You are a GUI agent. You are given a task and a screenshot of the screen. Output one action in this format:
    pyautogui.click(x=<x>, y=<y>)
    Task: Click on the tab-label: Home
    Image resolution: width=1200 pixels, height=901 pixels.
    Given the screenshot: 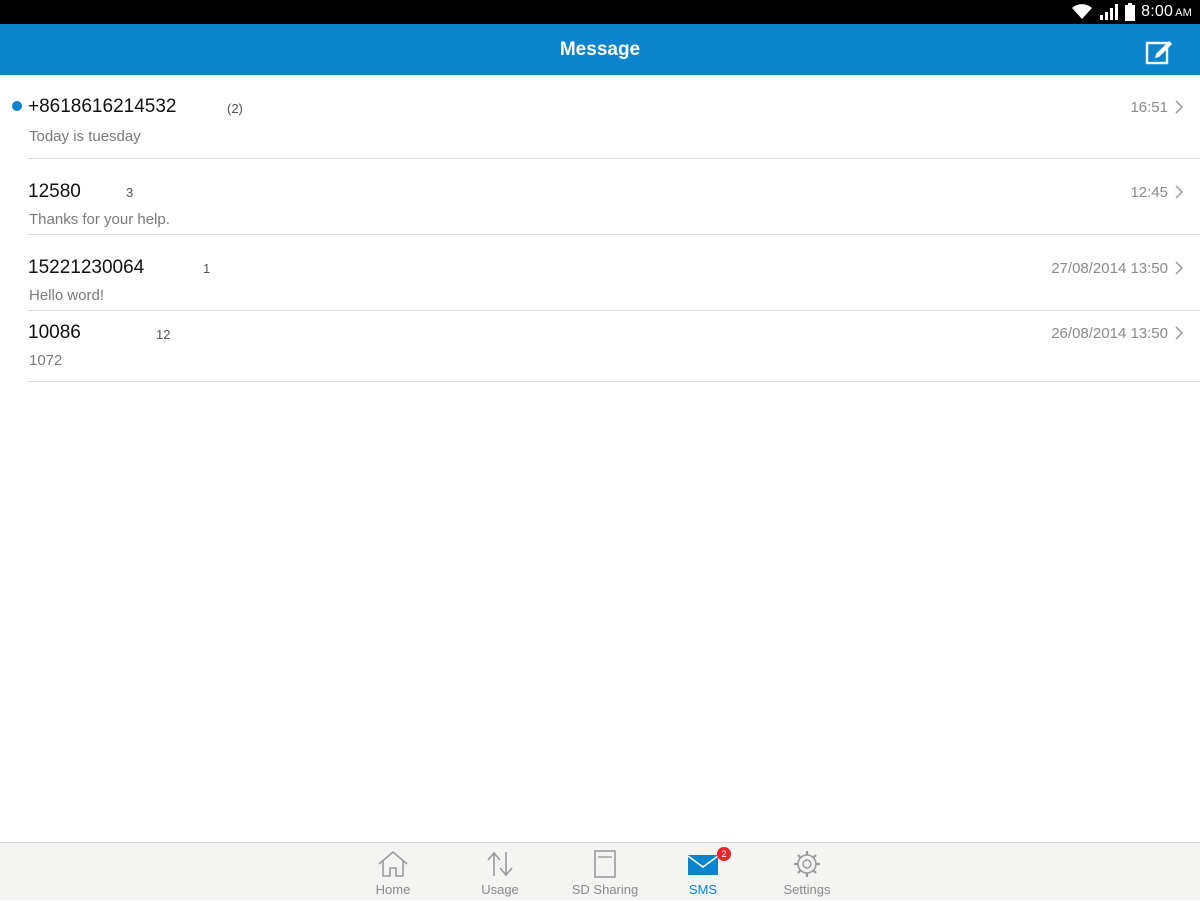 What is the action you would take?
    pyautogui.click(x=393, y=889)
    